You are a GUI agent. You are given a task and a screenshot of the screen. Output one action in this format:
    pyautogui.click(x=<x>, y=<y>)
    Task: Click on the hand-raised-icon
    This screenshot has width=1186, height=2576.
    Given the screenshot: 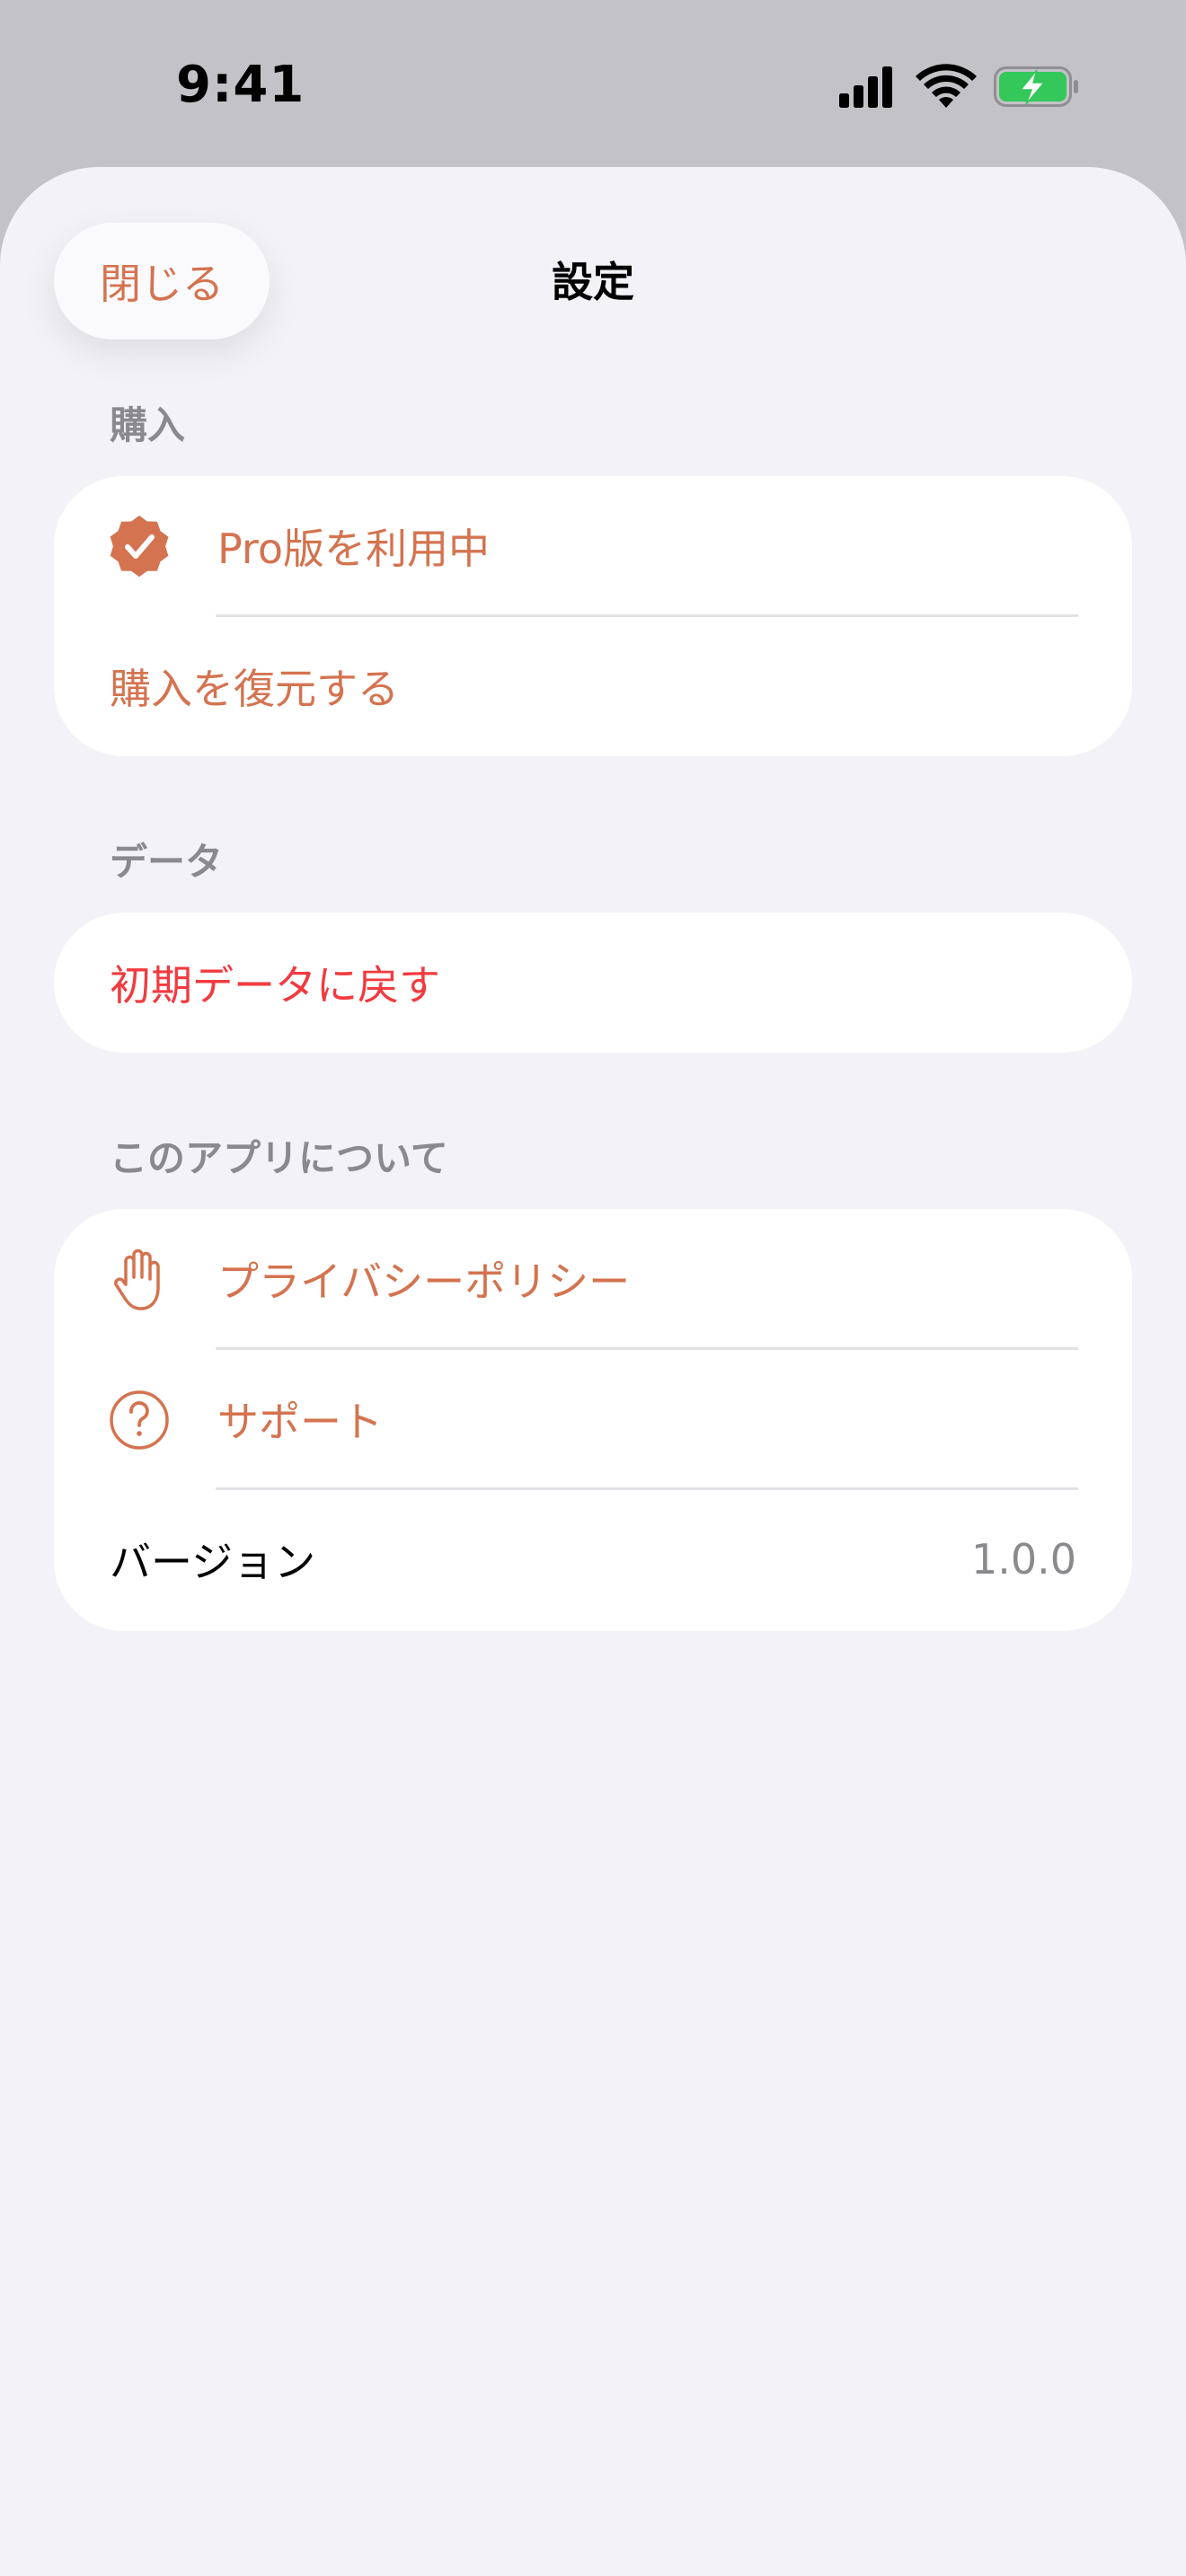 What is the action you would take?
    pyautogui.click(x=137, y=1279)
    